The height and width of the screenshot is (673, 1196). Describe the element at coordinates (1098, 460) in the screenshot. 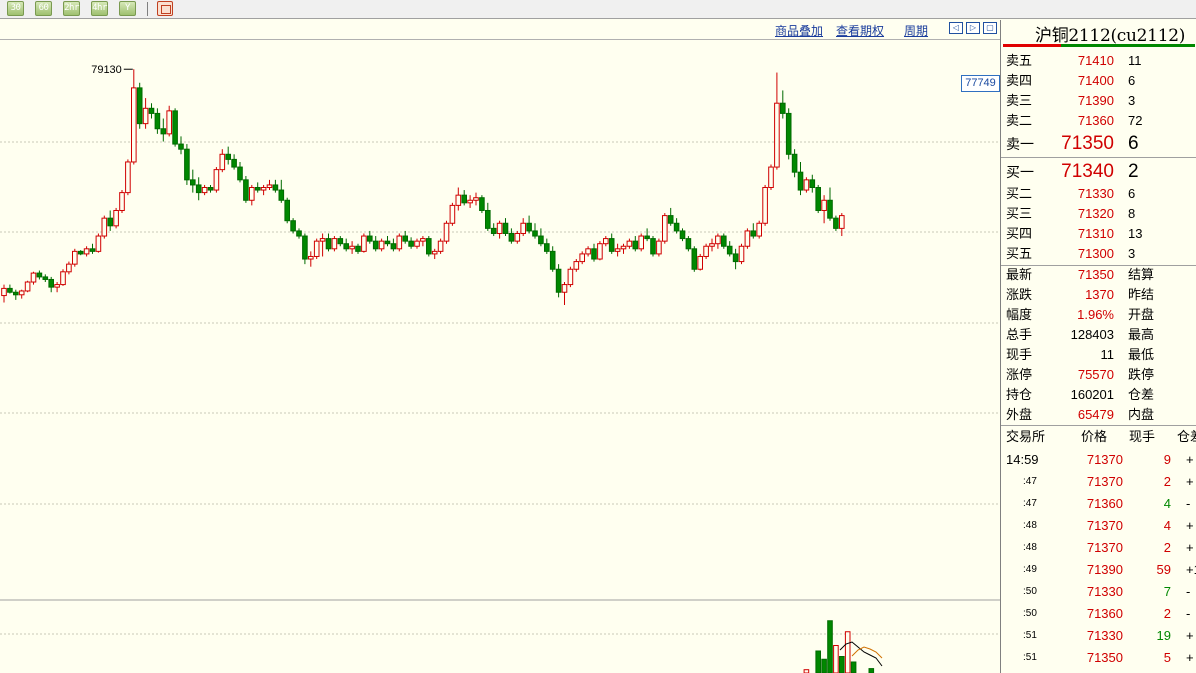

I see `trade-row: 14:59 71370 9 +` at that location.